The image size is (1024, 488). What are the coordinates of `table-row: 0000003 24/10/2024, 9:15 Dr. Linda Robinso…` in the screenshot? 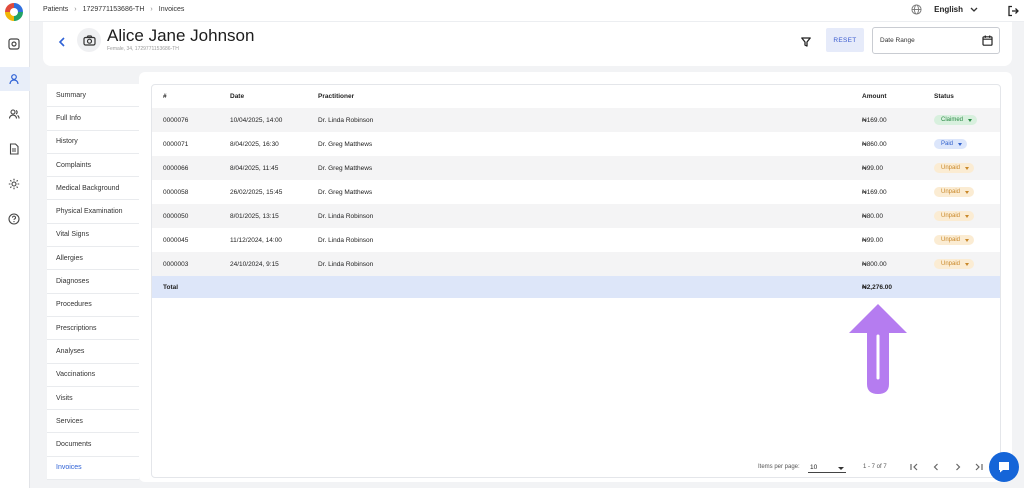 It's located at (576, 264).